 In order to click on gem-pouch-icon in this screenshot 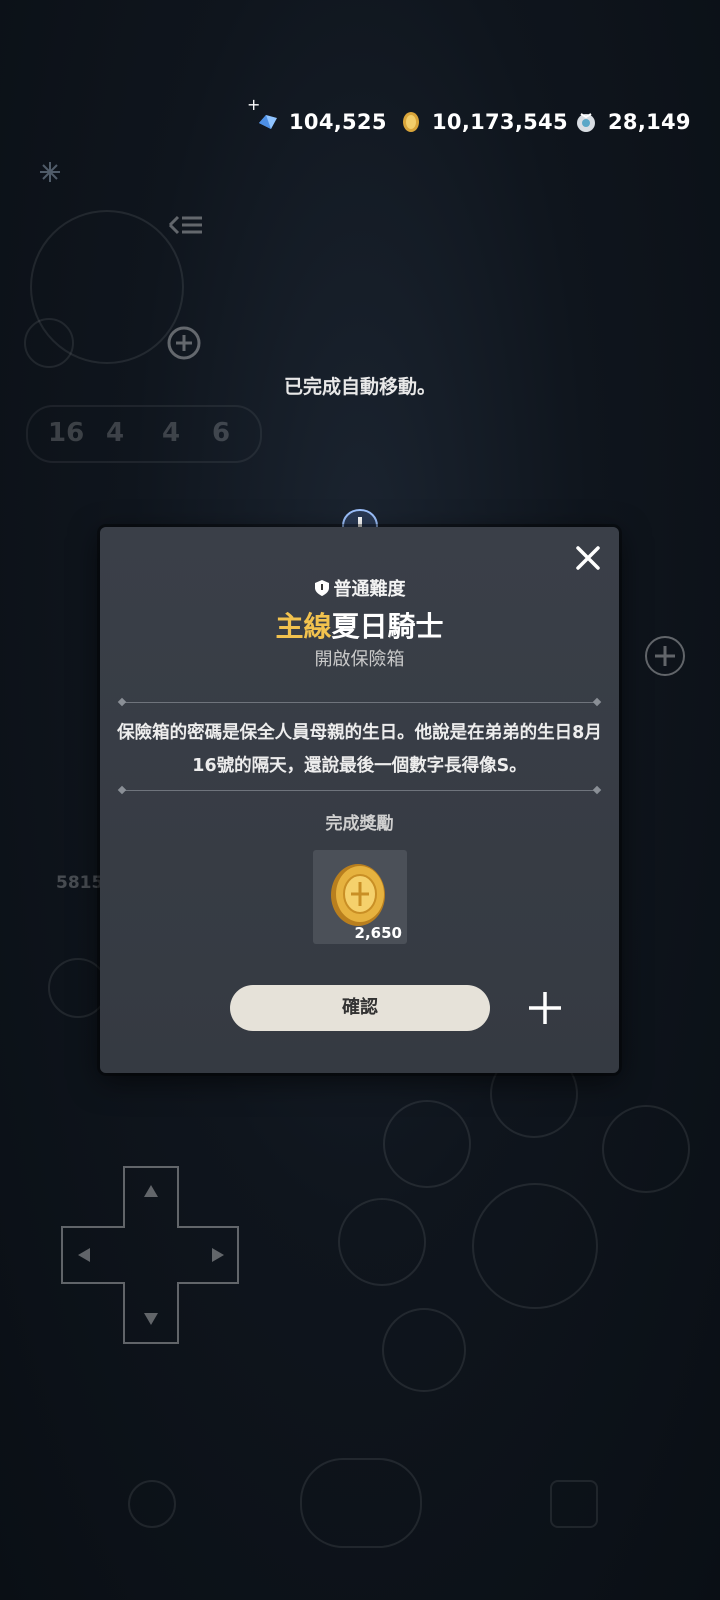, I will do `click(586, 122)`.